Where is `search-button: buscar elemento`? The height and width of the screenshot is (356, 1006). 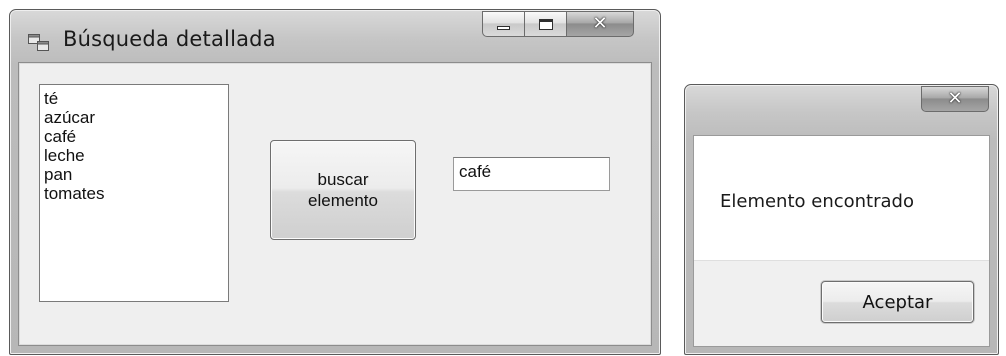
search-button: buscar elemento is located at coordinates (343, 190).